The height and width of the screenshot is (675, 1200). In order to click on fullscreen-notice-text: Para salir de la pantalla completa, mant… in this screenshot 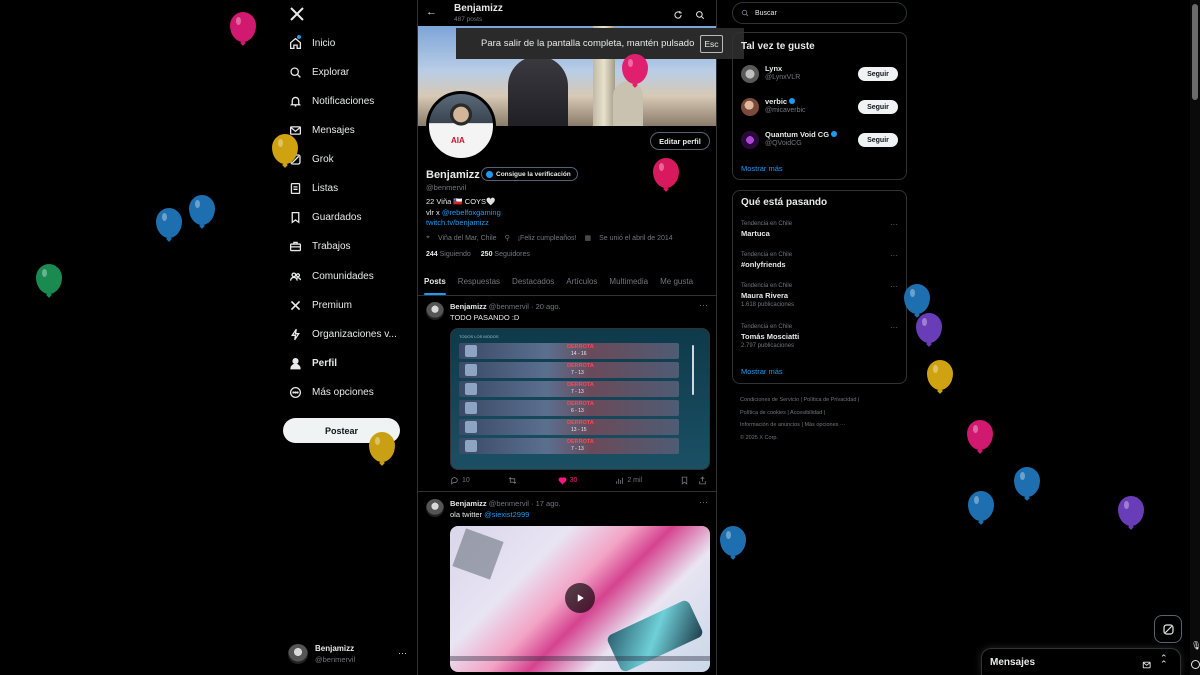, I will do `click(588, 43)`.